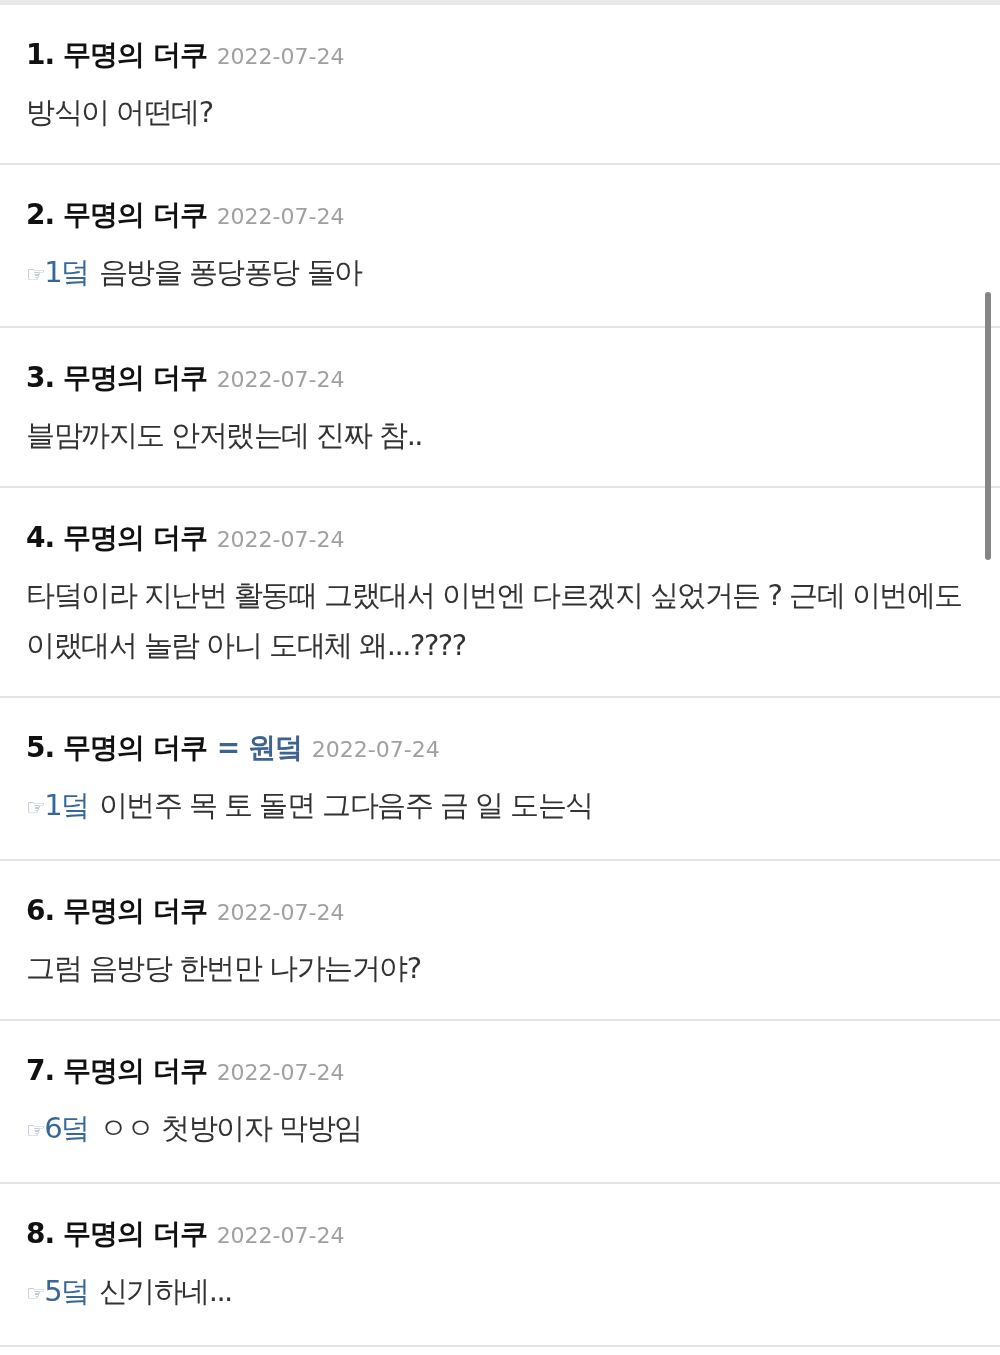 Image resolution: width=1000 pixels, height=1355 pixels. What do you see at coordinates (259, 748) in the screenshot?
I see `author-alias: = 원덬` at bounding box center [259, 748].